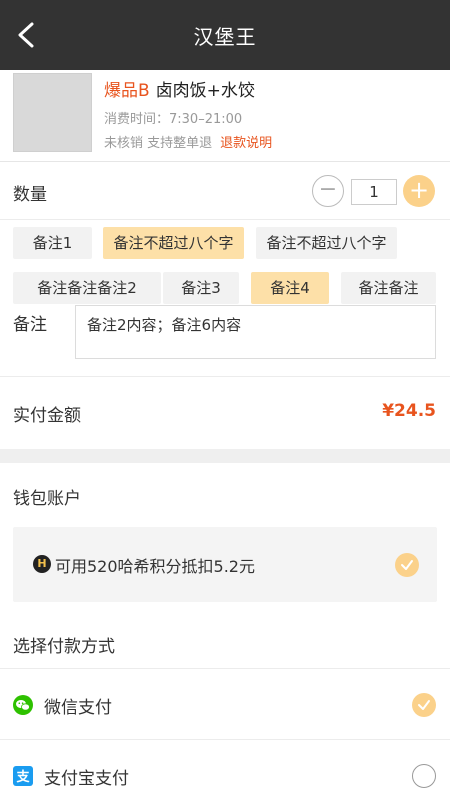  I want to click on remark-input: 备注2内容；备注6内容, so click(255, 332).